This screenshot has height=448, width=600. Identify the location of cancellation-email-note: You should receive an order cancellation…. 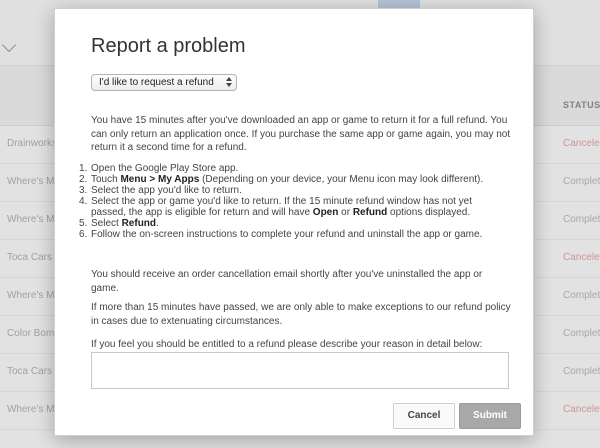
(287, 281).